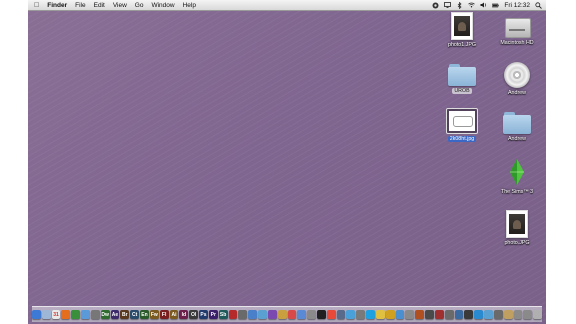 This screenshot has height=324, width=576. What do you see at coordinates (472, 5) in the screenshot?
I see `wifi-icon` at bounding box center [472, 5].